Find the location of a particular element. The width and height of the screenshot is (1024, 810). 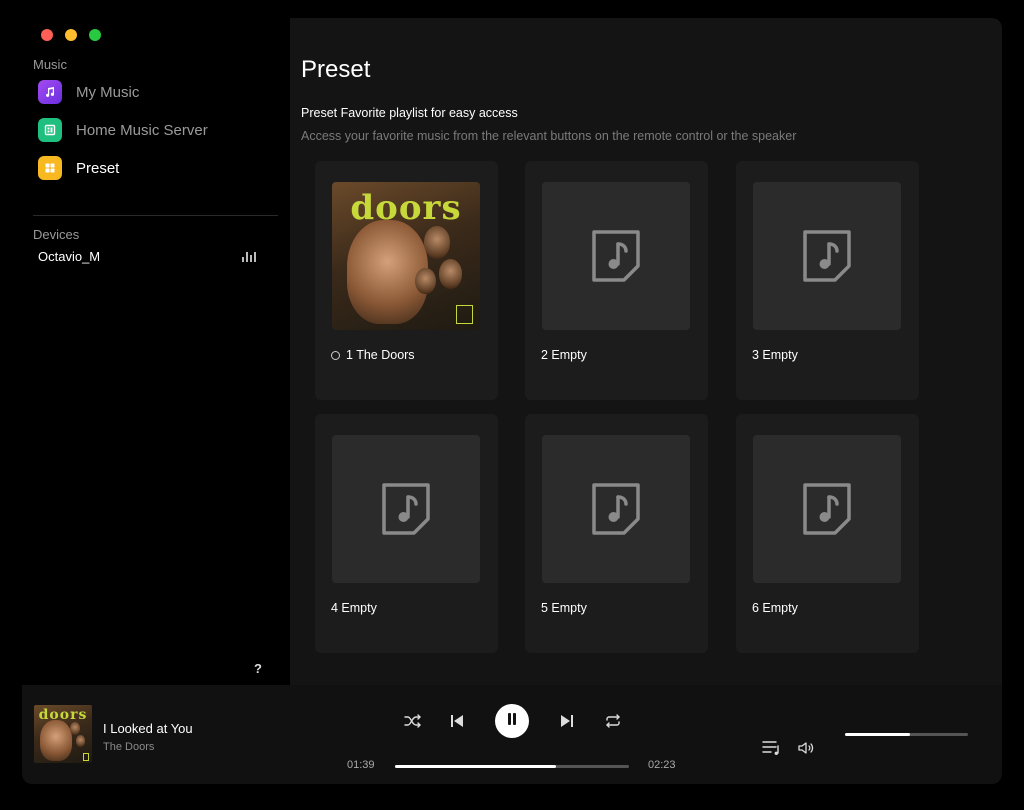

preset-label: 4 Empty is located at coordinates (354, 608).